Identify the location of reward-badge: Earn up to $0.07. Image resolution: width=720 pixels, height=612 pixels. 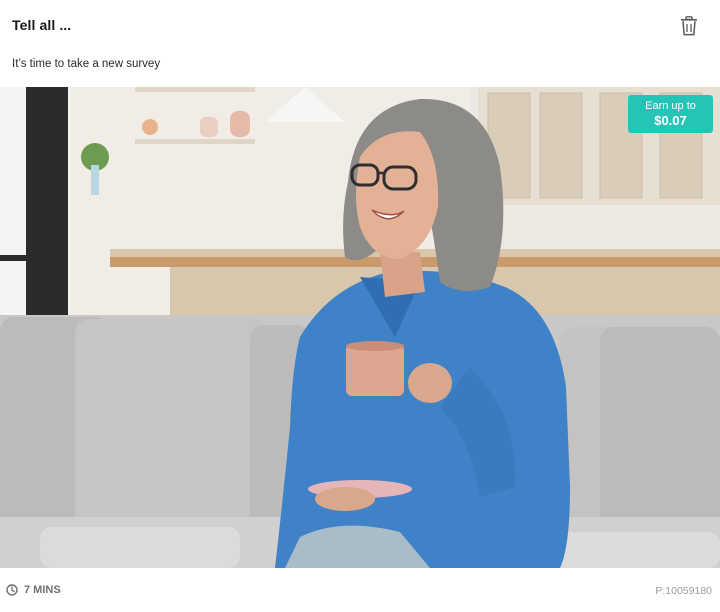
(670, 114).